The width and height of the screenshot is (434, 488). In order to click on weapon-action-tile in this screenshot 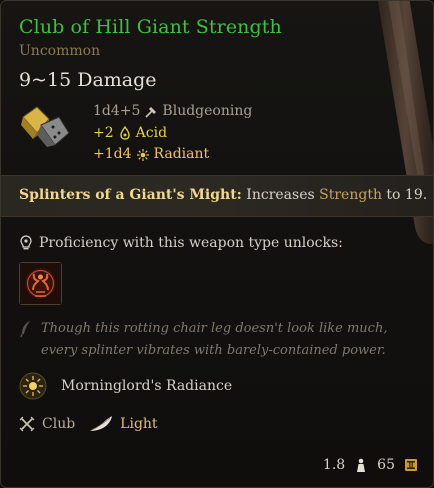, I will do `click(40, 283)`.